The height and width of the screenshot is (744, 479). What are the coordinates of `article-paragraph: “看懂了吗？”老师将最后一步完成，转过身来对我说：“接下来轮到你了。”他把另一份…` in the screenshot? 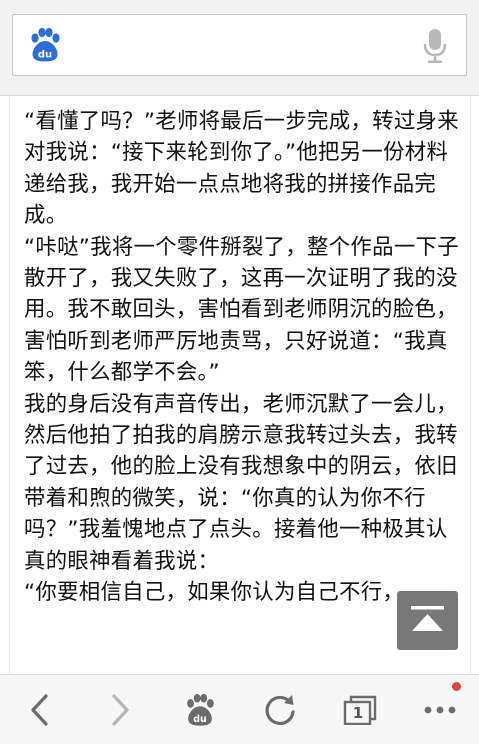 It's located at (241, 169).